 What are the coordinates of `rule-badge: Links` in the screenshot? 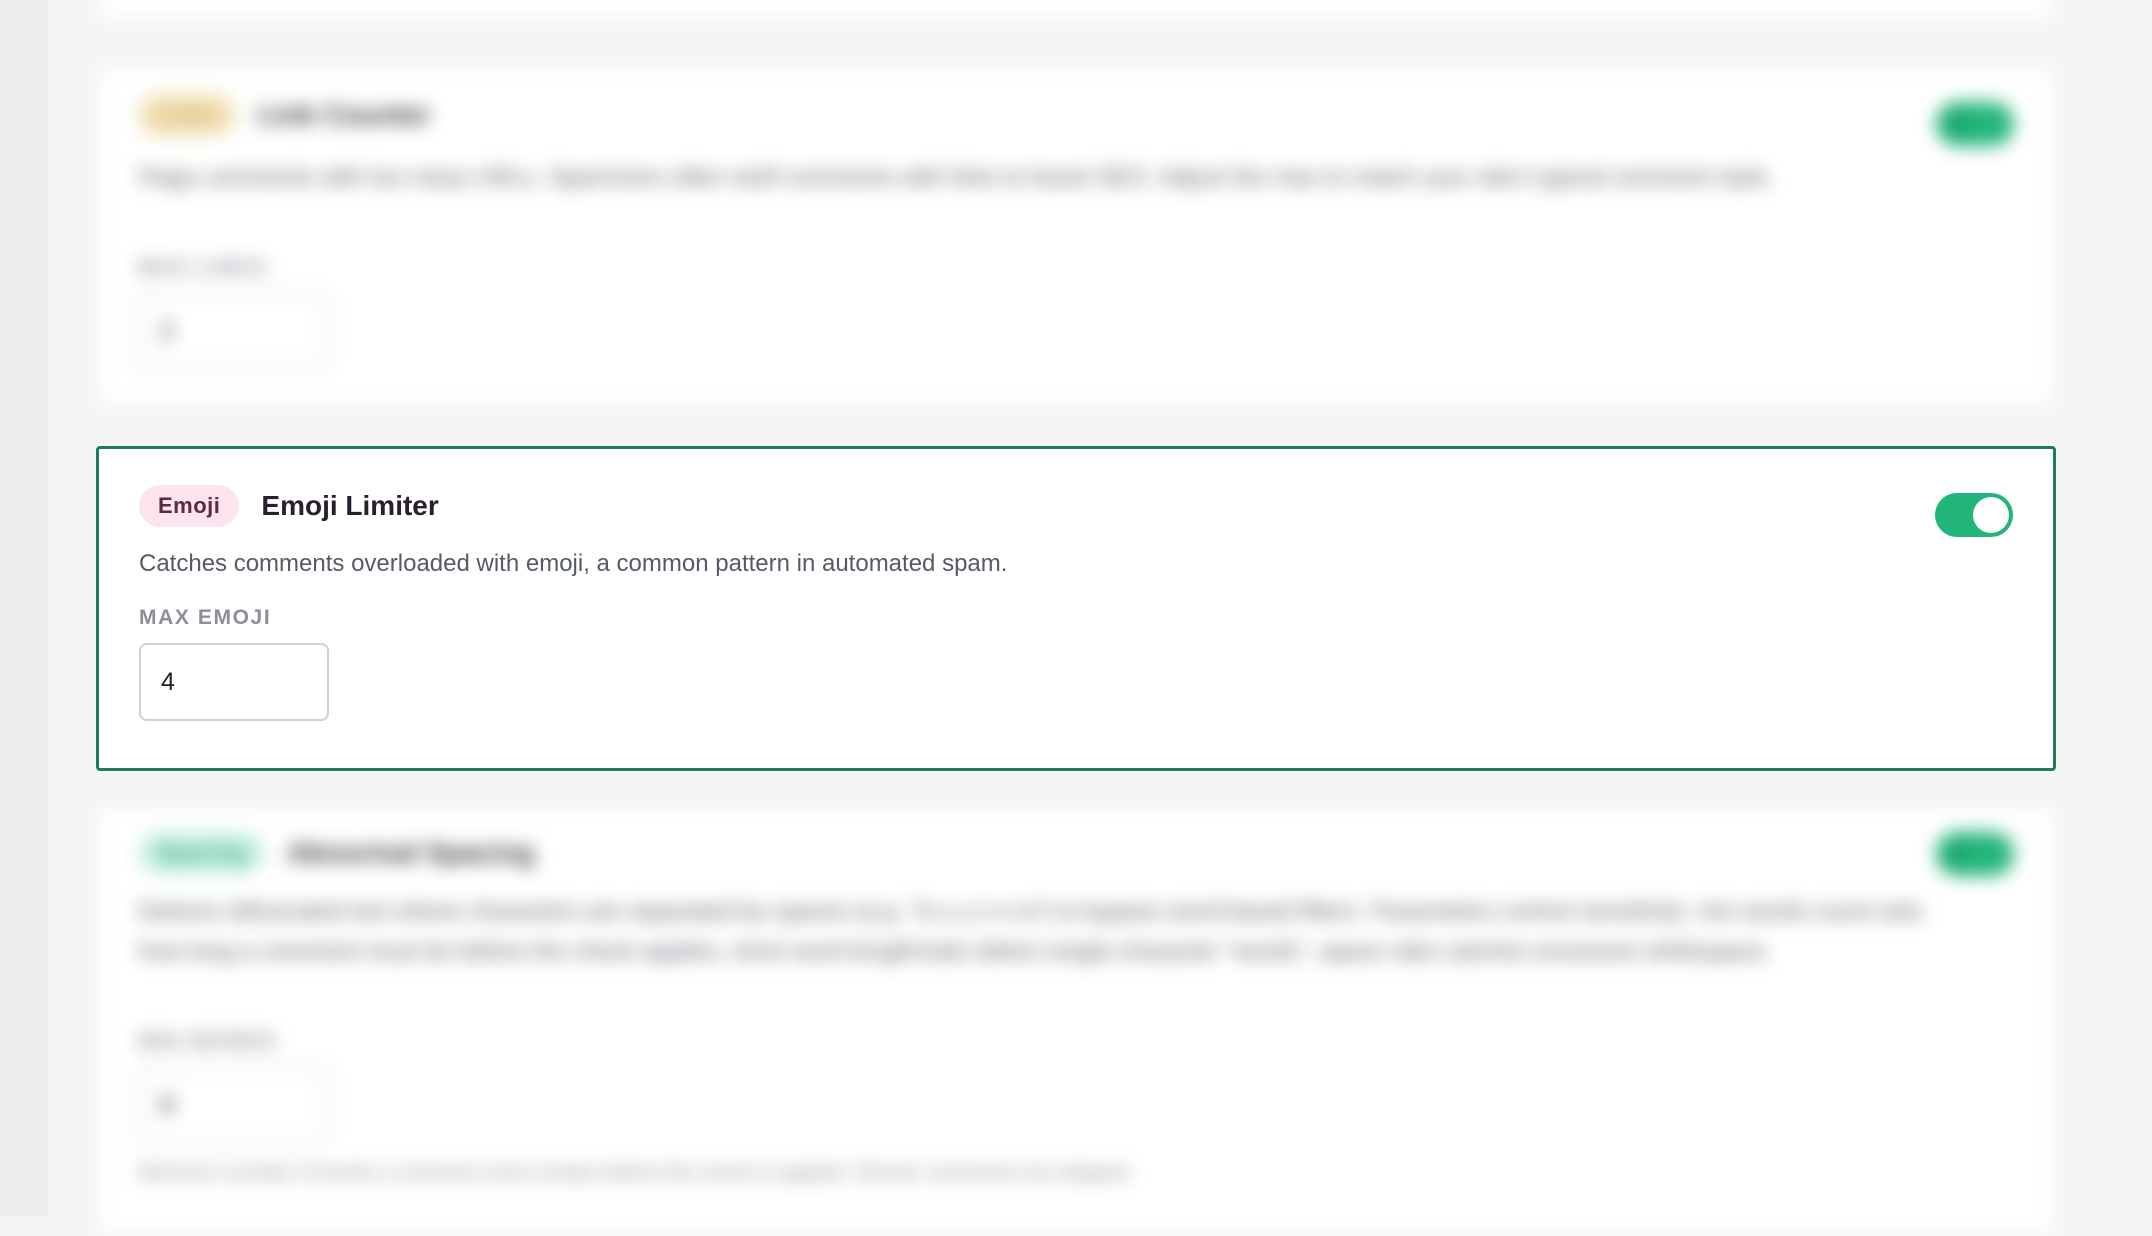 It's located at (187, 115).